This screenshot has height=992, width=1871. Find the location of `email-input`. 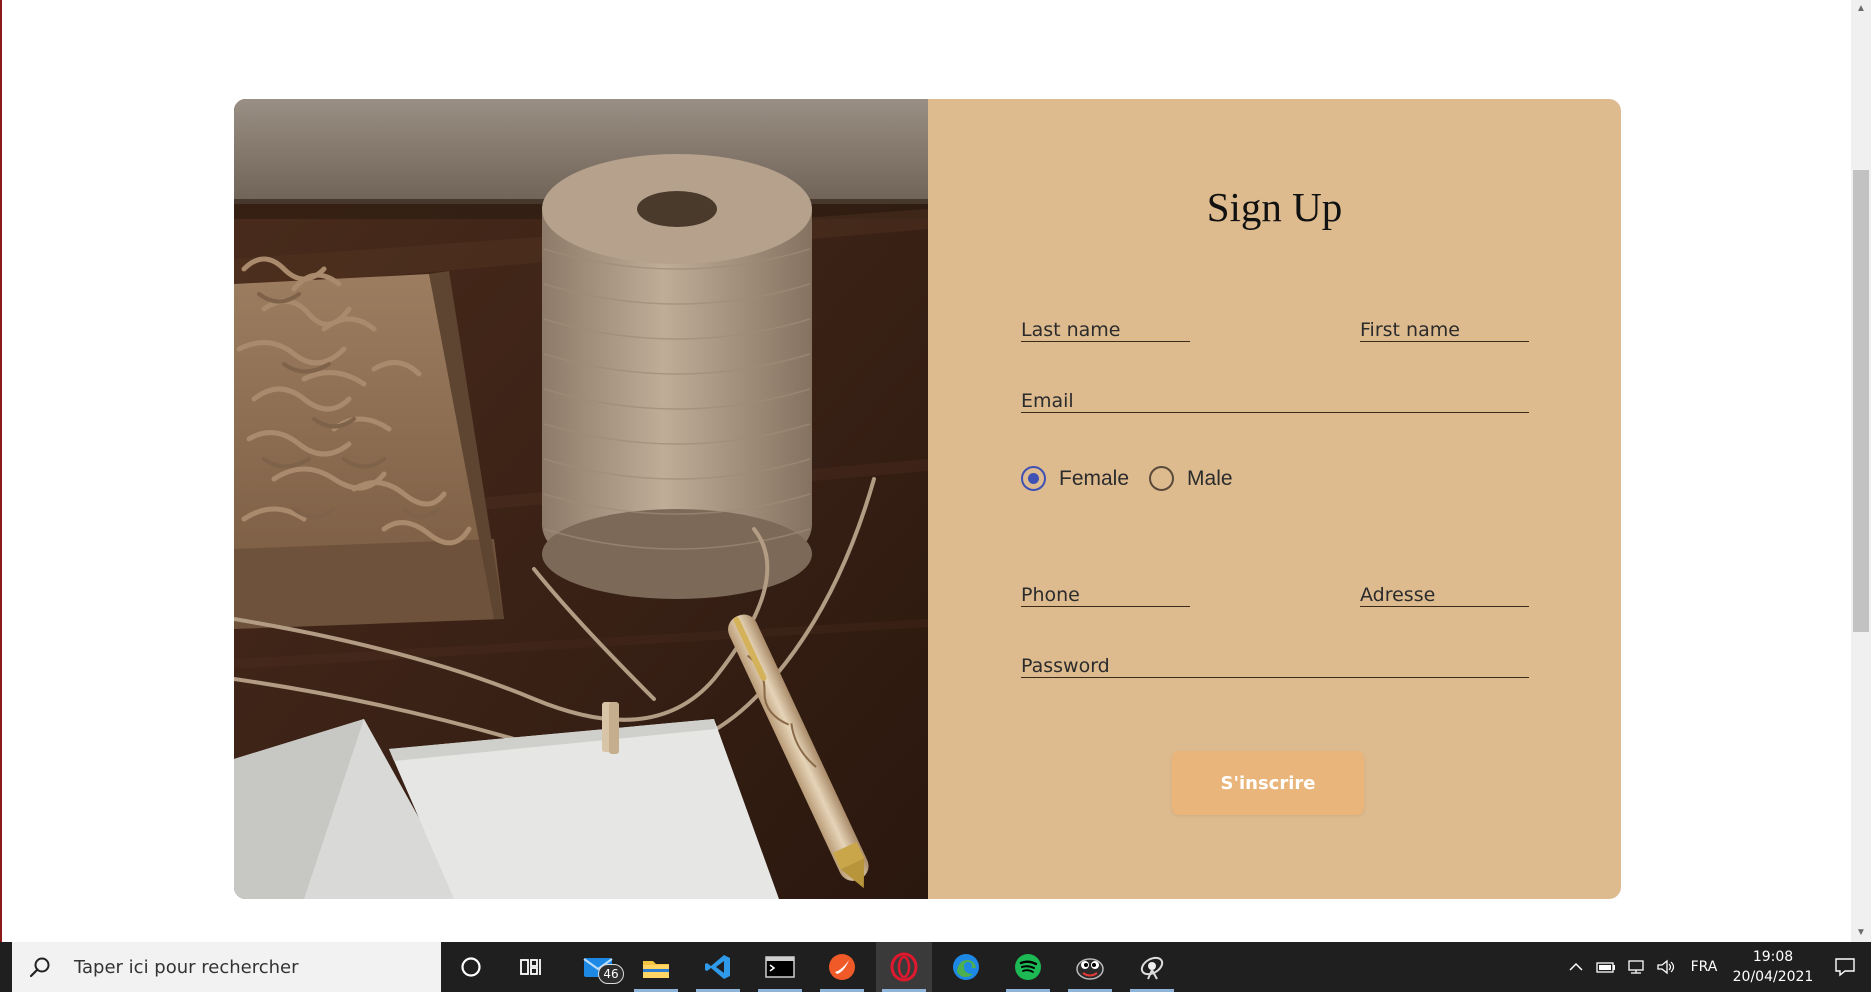

email-input is located at coordinates (1275, 397).